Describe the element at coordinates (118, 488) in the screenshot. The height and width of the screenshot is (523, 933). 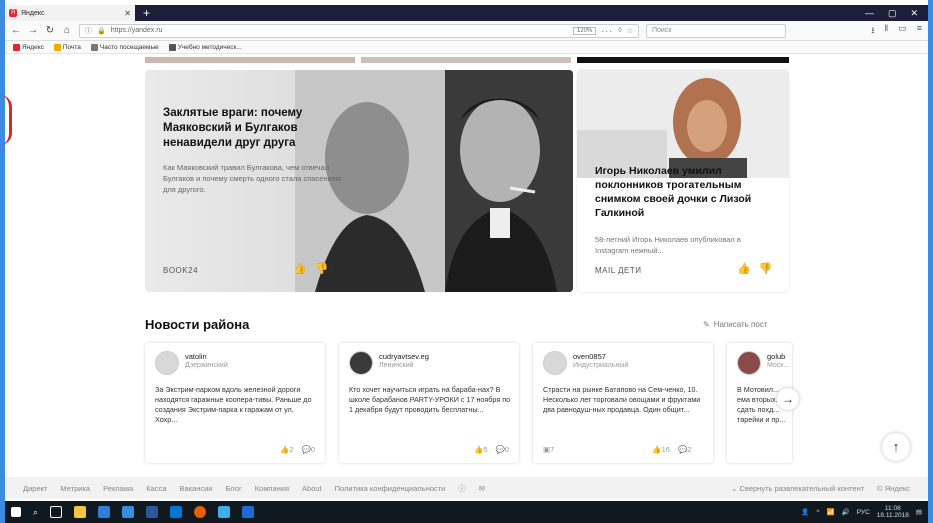
I see `footer-link: Реклама` at that location.